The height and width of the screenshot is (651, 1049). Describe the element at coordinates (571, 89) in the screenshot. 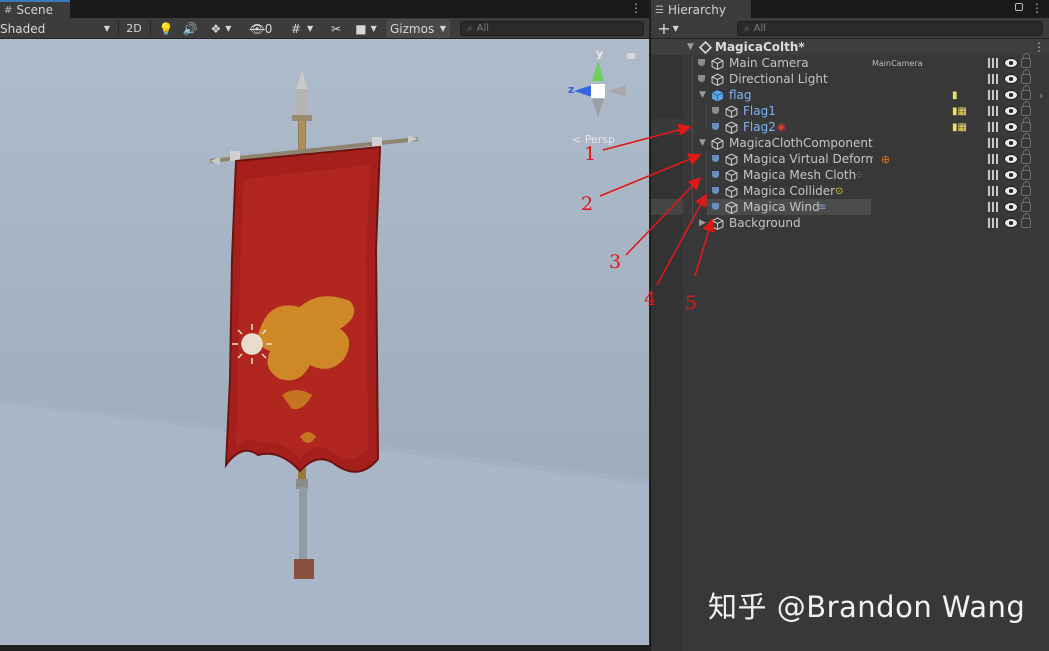

I see `axis-z-label: z` at that location.